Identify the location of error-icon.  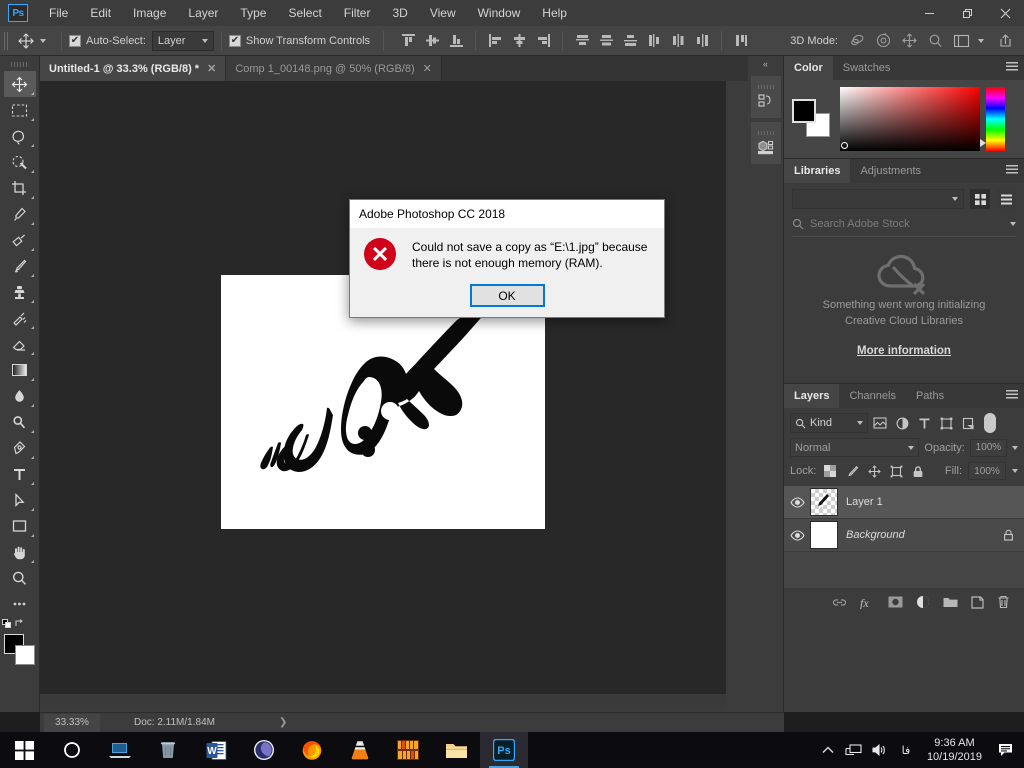
(380, 254).